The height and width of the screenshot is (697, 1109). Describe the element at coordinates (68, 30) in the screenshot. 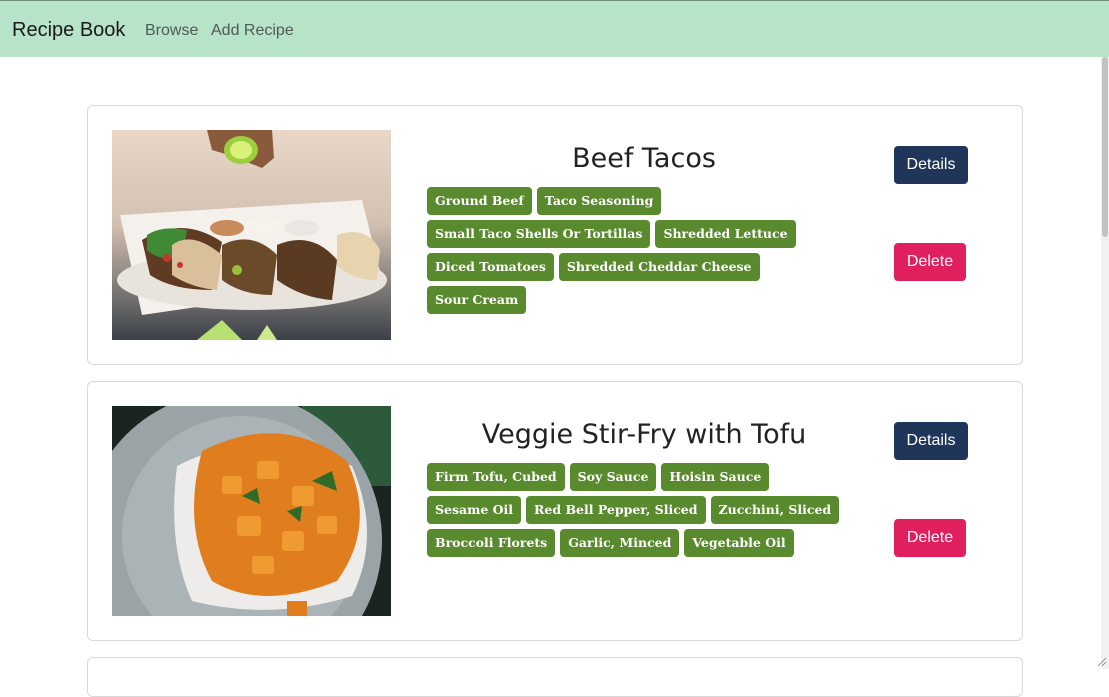

I see `brand-link: Recipe Book` at that location.